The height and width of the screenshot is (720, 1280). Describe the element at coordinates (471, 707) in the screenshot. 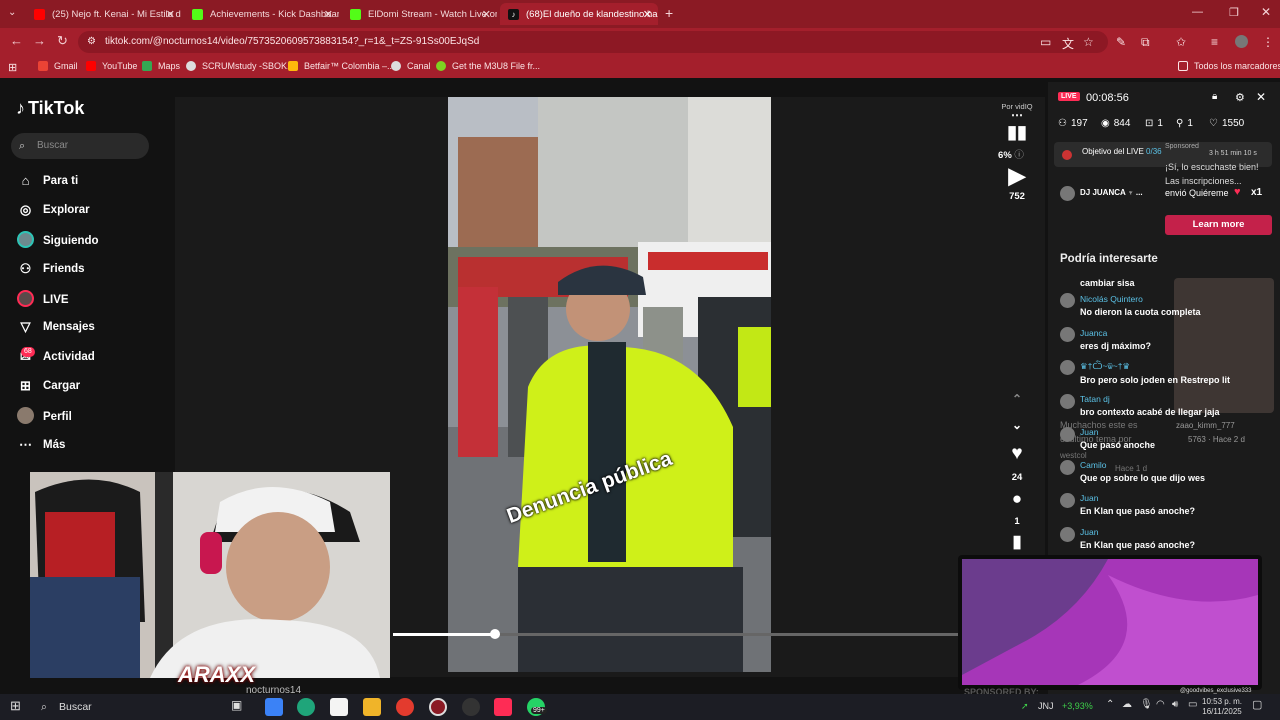

I see `obs-icon` at that location.